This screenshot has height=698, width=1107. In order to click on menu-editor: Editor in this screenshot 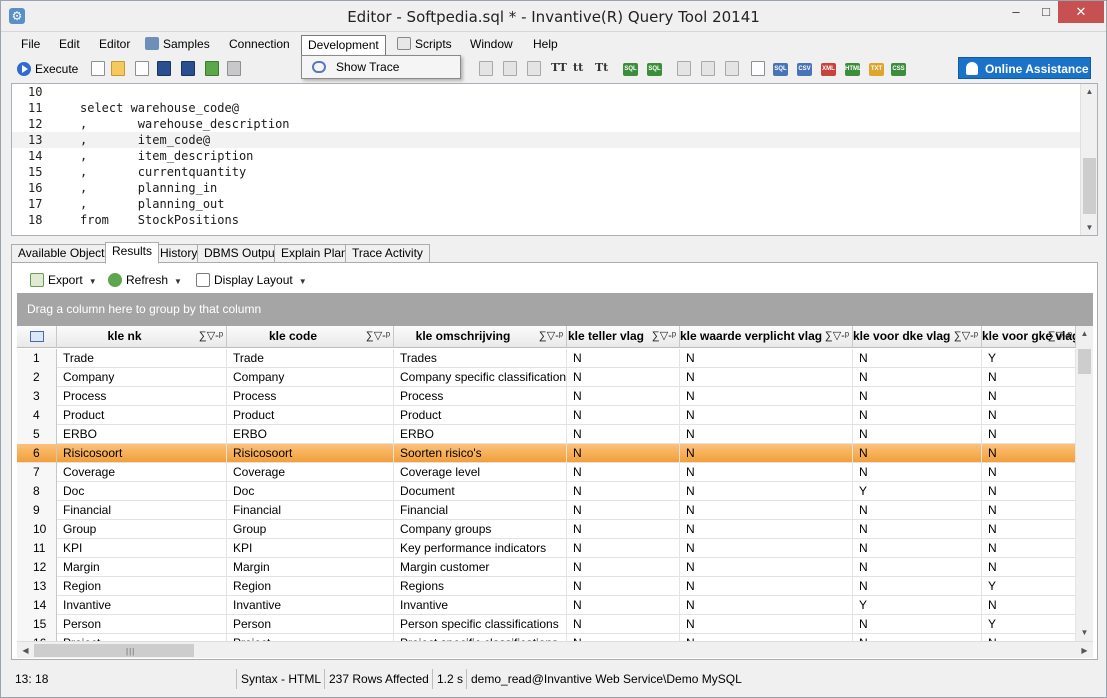, I will do `click(114, 45)`.